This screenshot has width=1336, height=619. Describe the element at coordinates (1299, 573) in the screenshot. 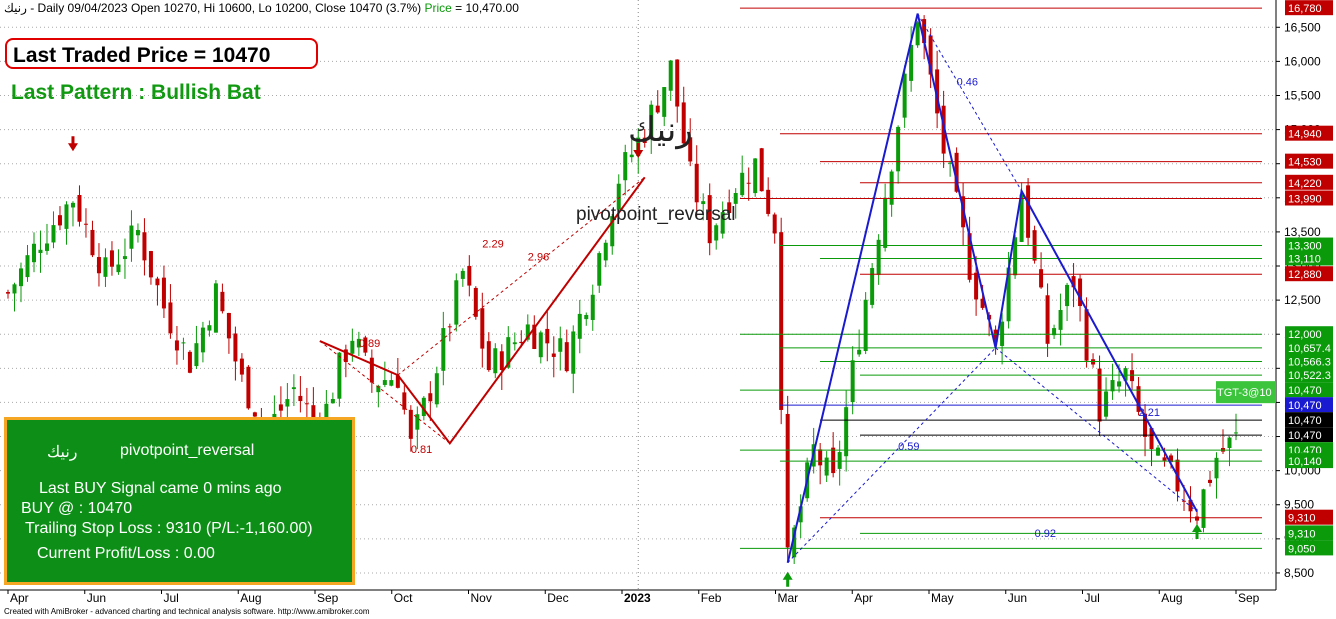

I see `y-tick-label: 8,500` at that location.